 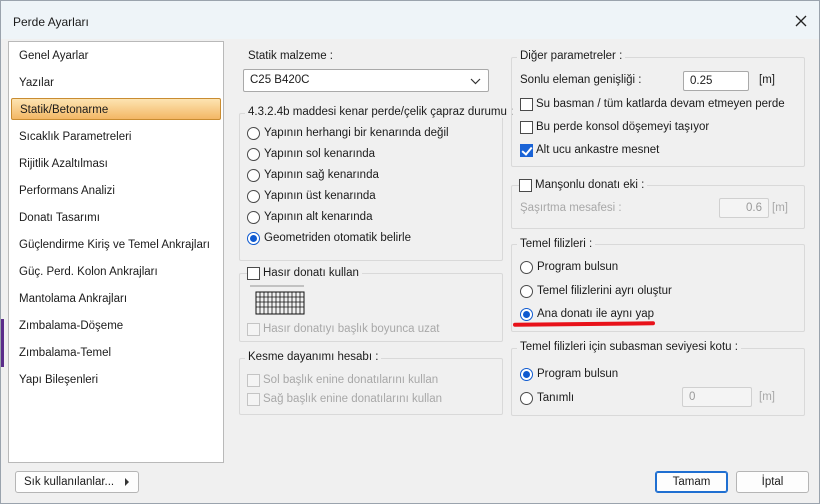 I want to click on hasir-uzat-checkbox: Hasır donatıyı başlık boyunca uzat, so click(x=343, y=329).